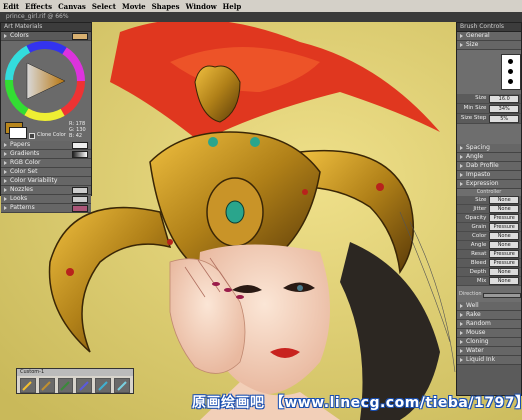 Image resolution: width=522 pixels, height=420 pixels. Describe the element at coordinates (470, 294) in the screenshot. I see `direction-label: Direction` at that location.